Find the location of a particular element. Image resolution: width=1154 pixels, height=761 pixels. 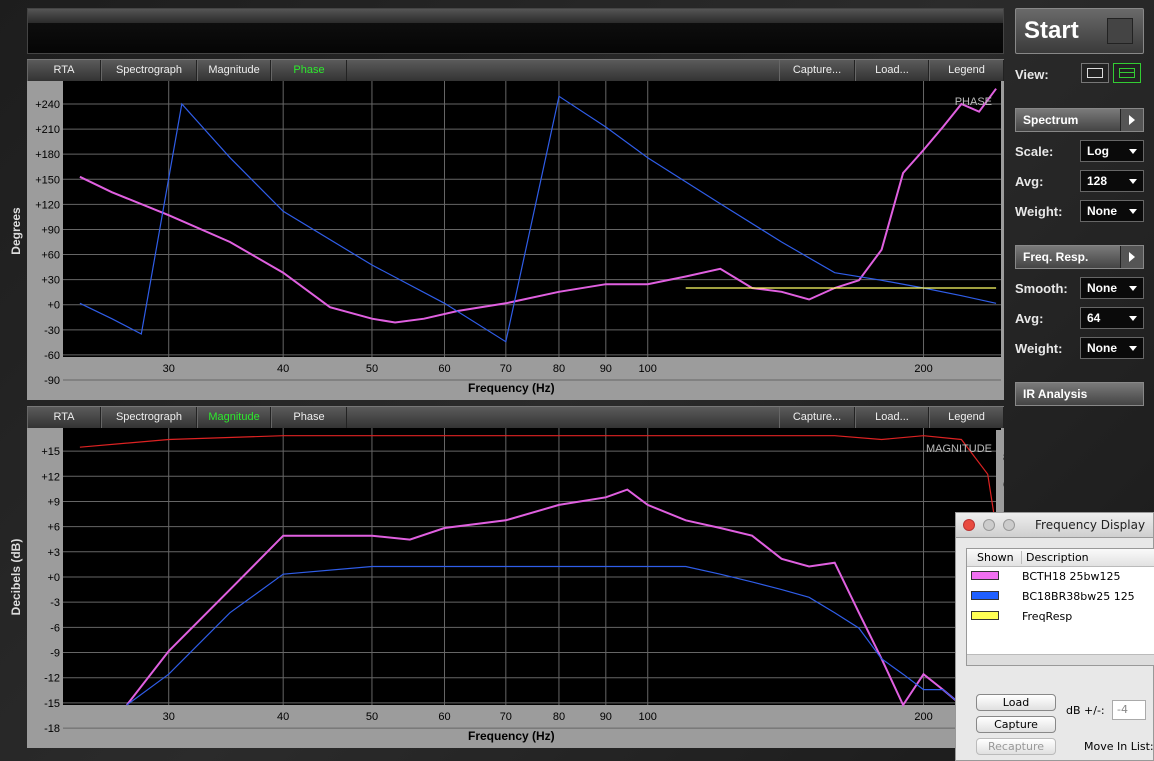

spectrum-avg-value: 128 is located at coordinates (1097, 181).